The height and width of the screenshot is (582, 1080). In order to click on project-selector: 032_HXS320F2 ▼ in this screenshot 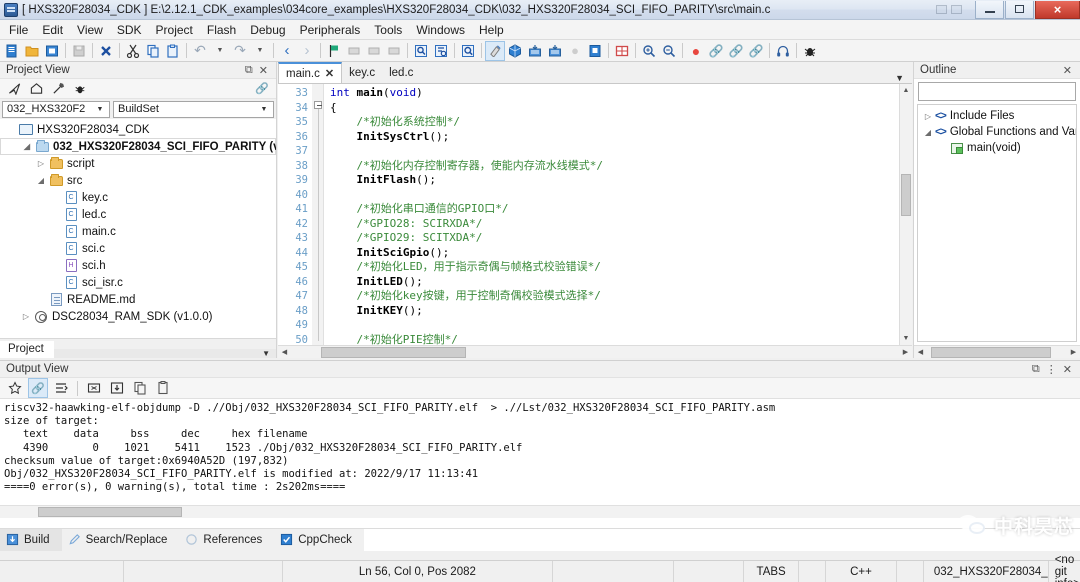, I will do `click(56, 109)`.